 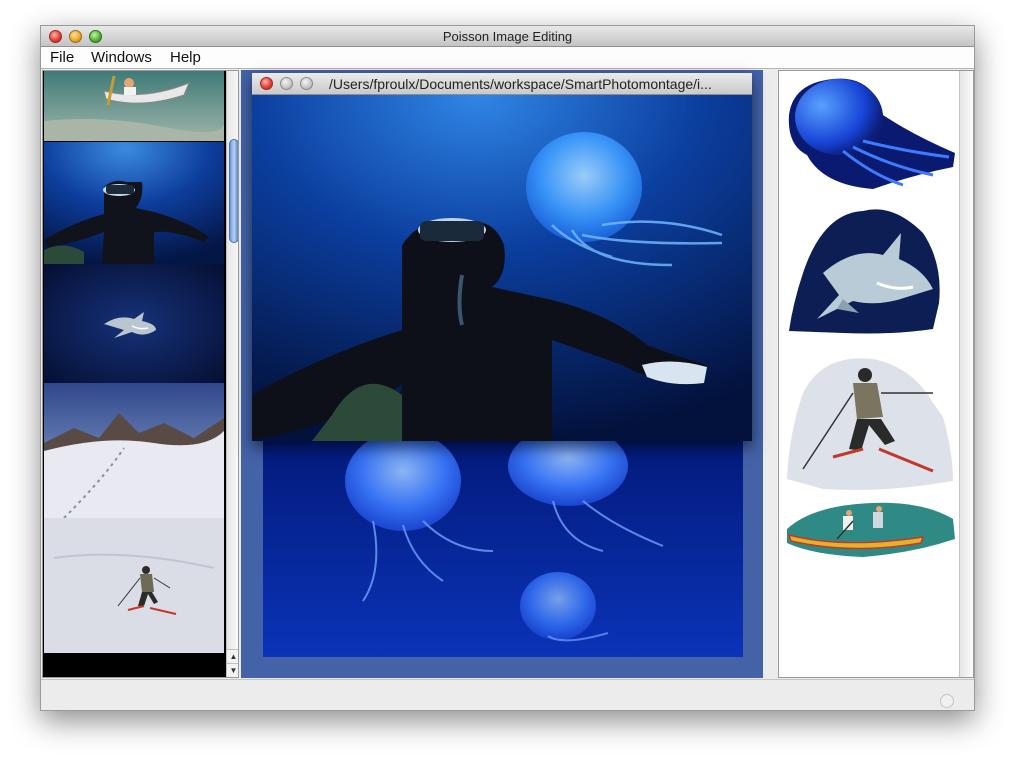 I want to click on document-zoom-button, so click(x=306, y=83).